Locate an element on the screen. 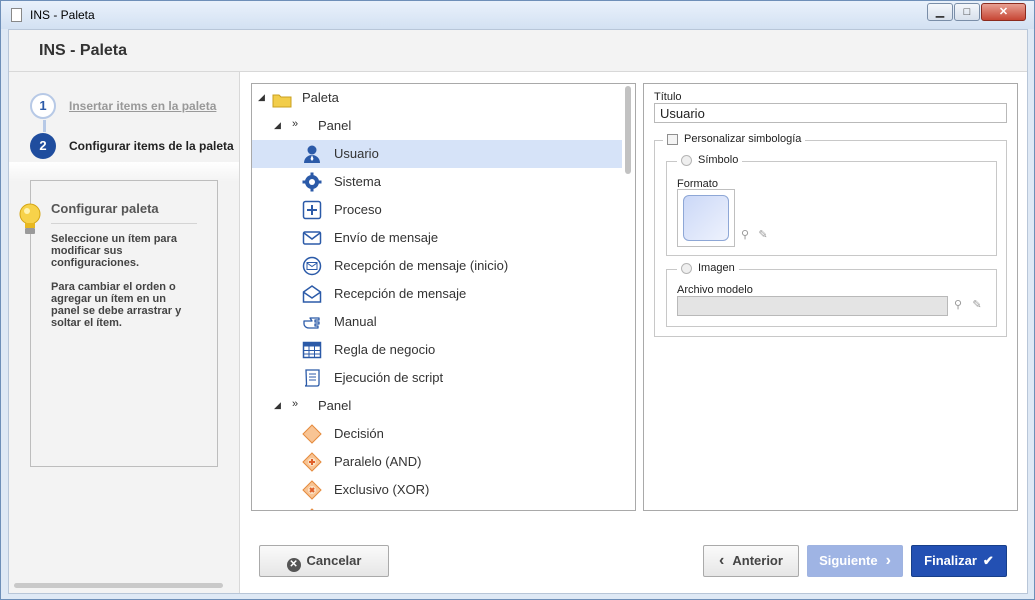 The image size is (1035, 600). personalizar-legend: Personalizar simbología is located at coordinates (734, 139).